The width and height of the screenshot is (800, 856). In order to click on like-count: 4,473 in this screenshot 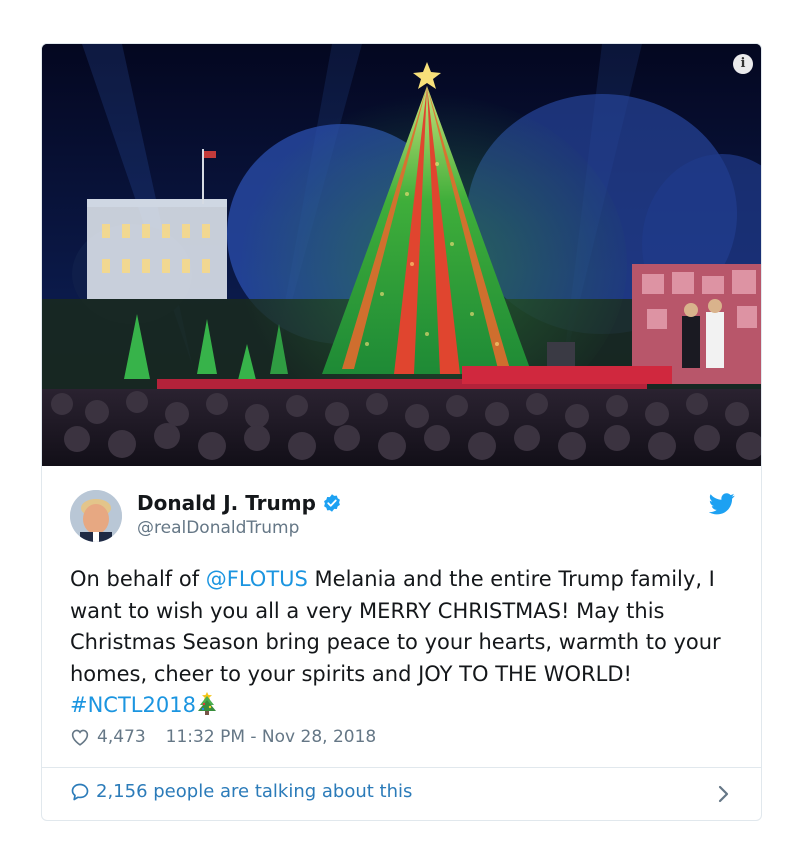, I will do `click(121, 737)`.